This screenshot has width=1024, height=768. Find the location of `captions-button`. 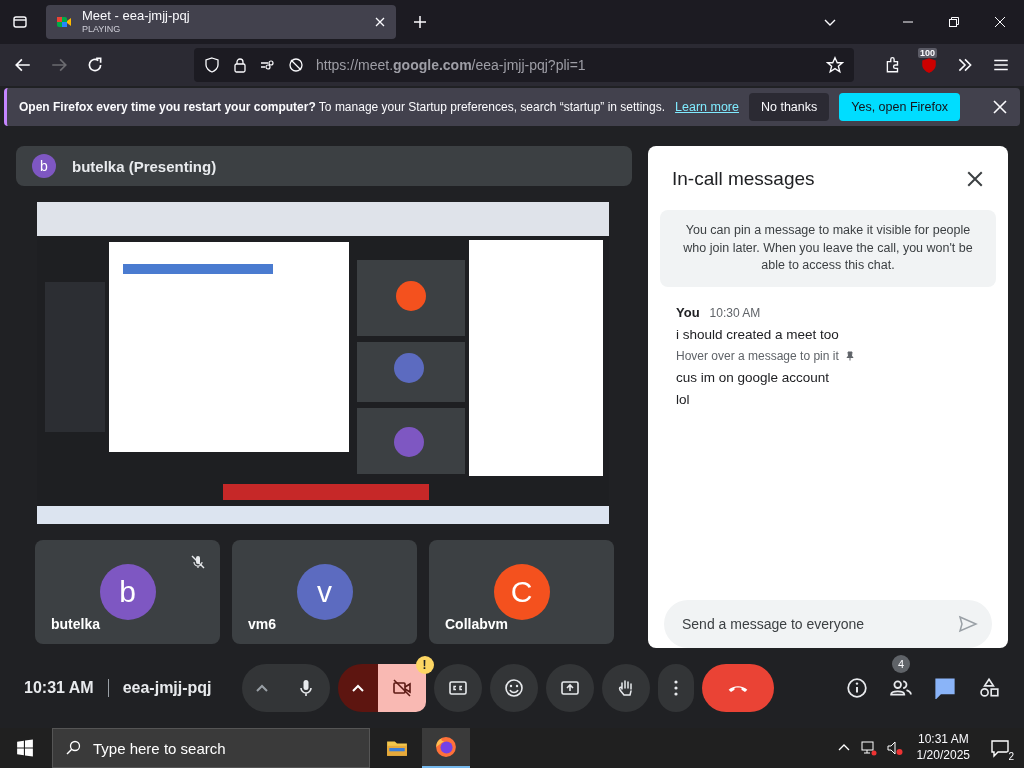

captions-button is located at coordinates (457, 688).